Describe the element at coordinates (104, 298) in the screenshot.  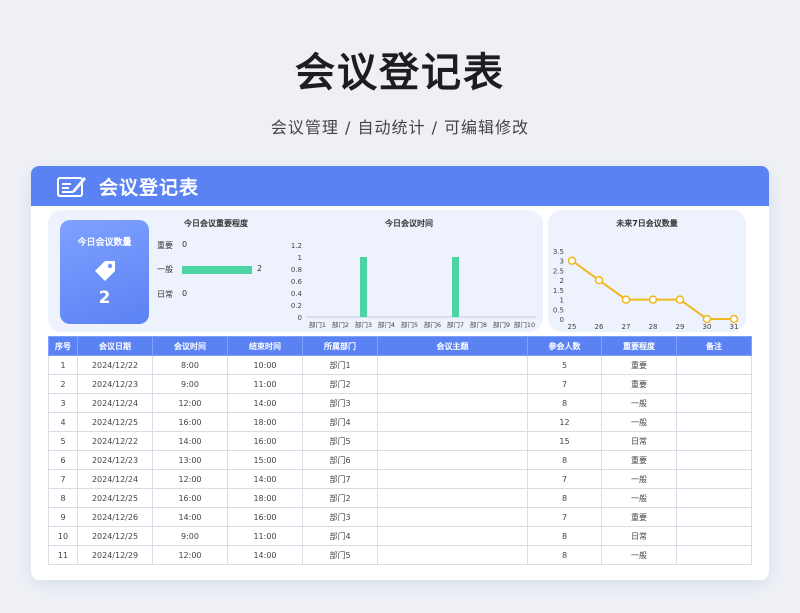
I see `kpi-value: 2` at that location.